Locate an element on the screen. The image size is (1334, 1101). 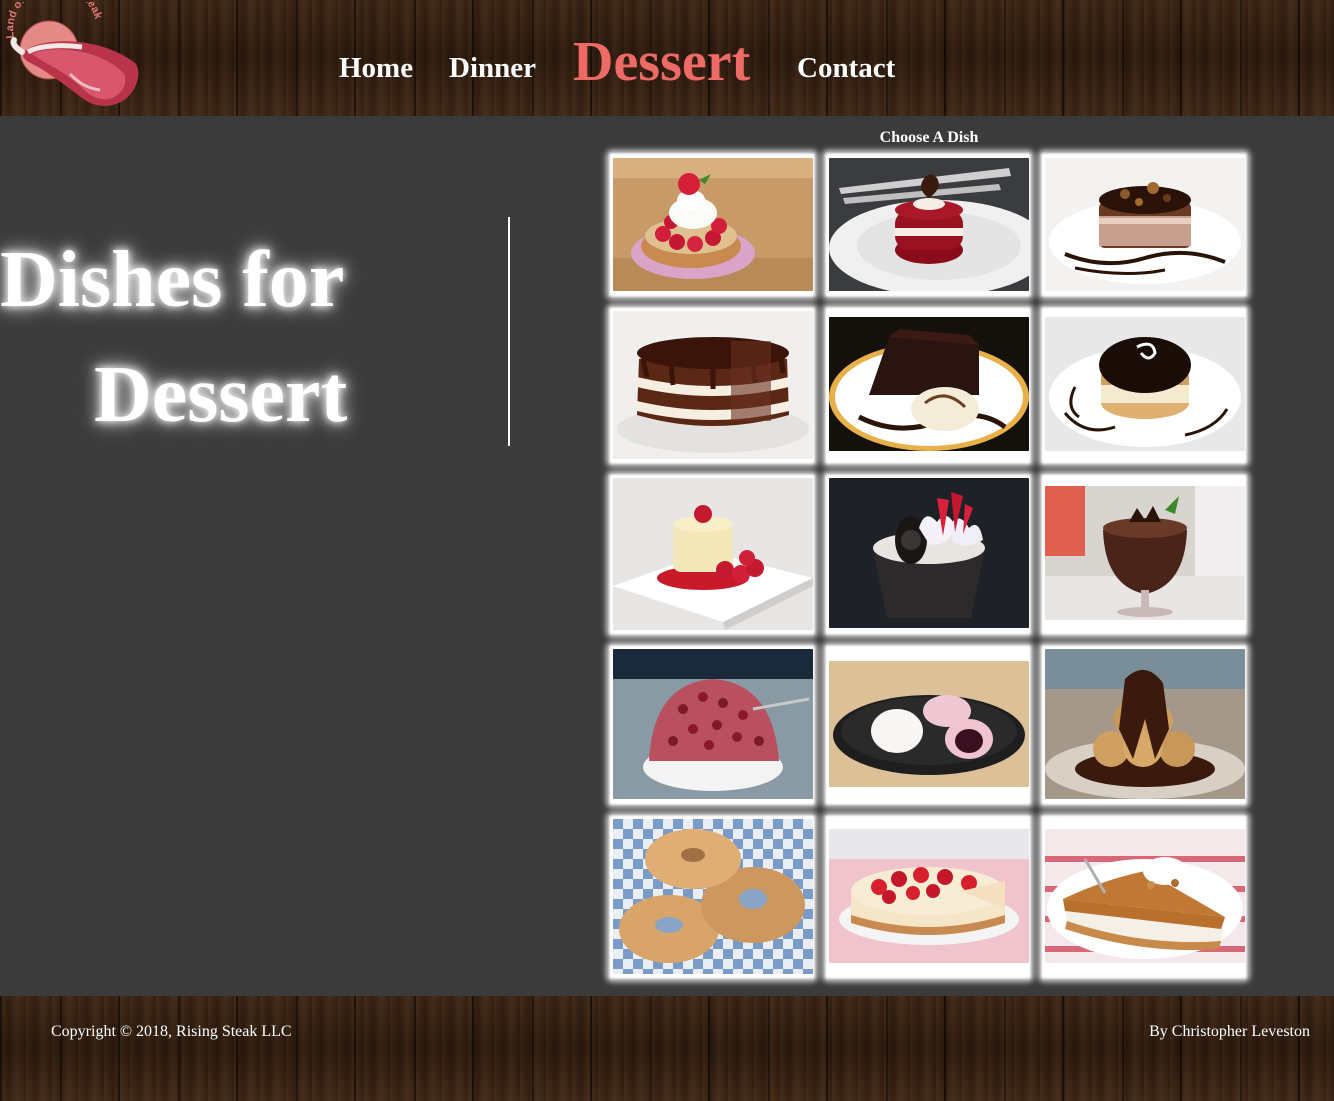
gallery-title: Choose A Dish is located at coordinates (929, 137).